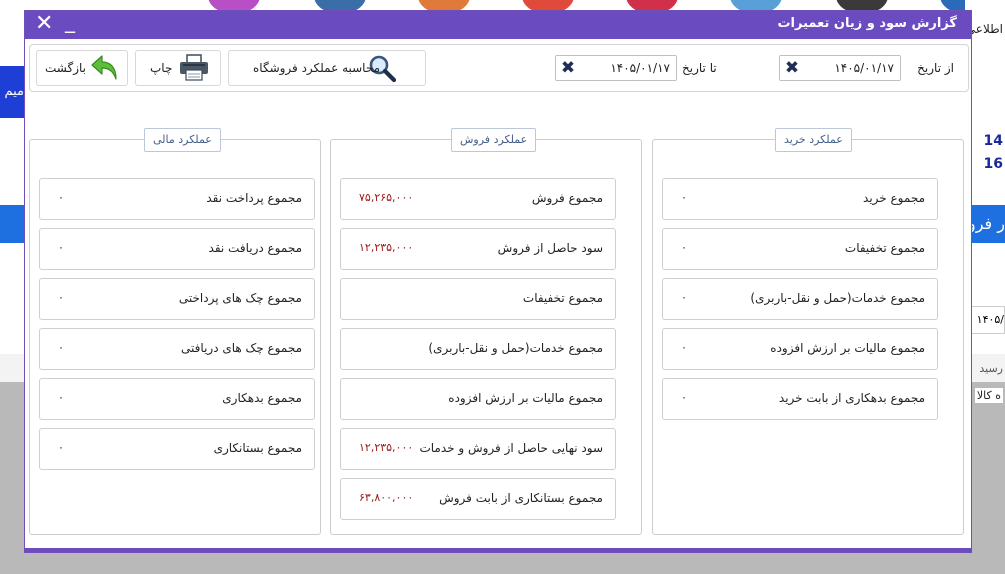 The height and width of the screenshot is (574, 1005). I want to click on background-left-tab-text: میم, so click(14, 91).